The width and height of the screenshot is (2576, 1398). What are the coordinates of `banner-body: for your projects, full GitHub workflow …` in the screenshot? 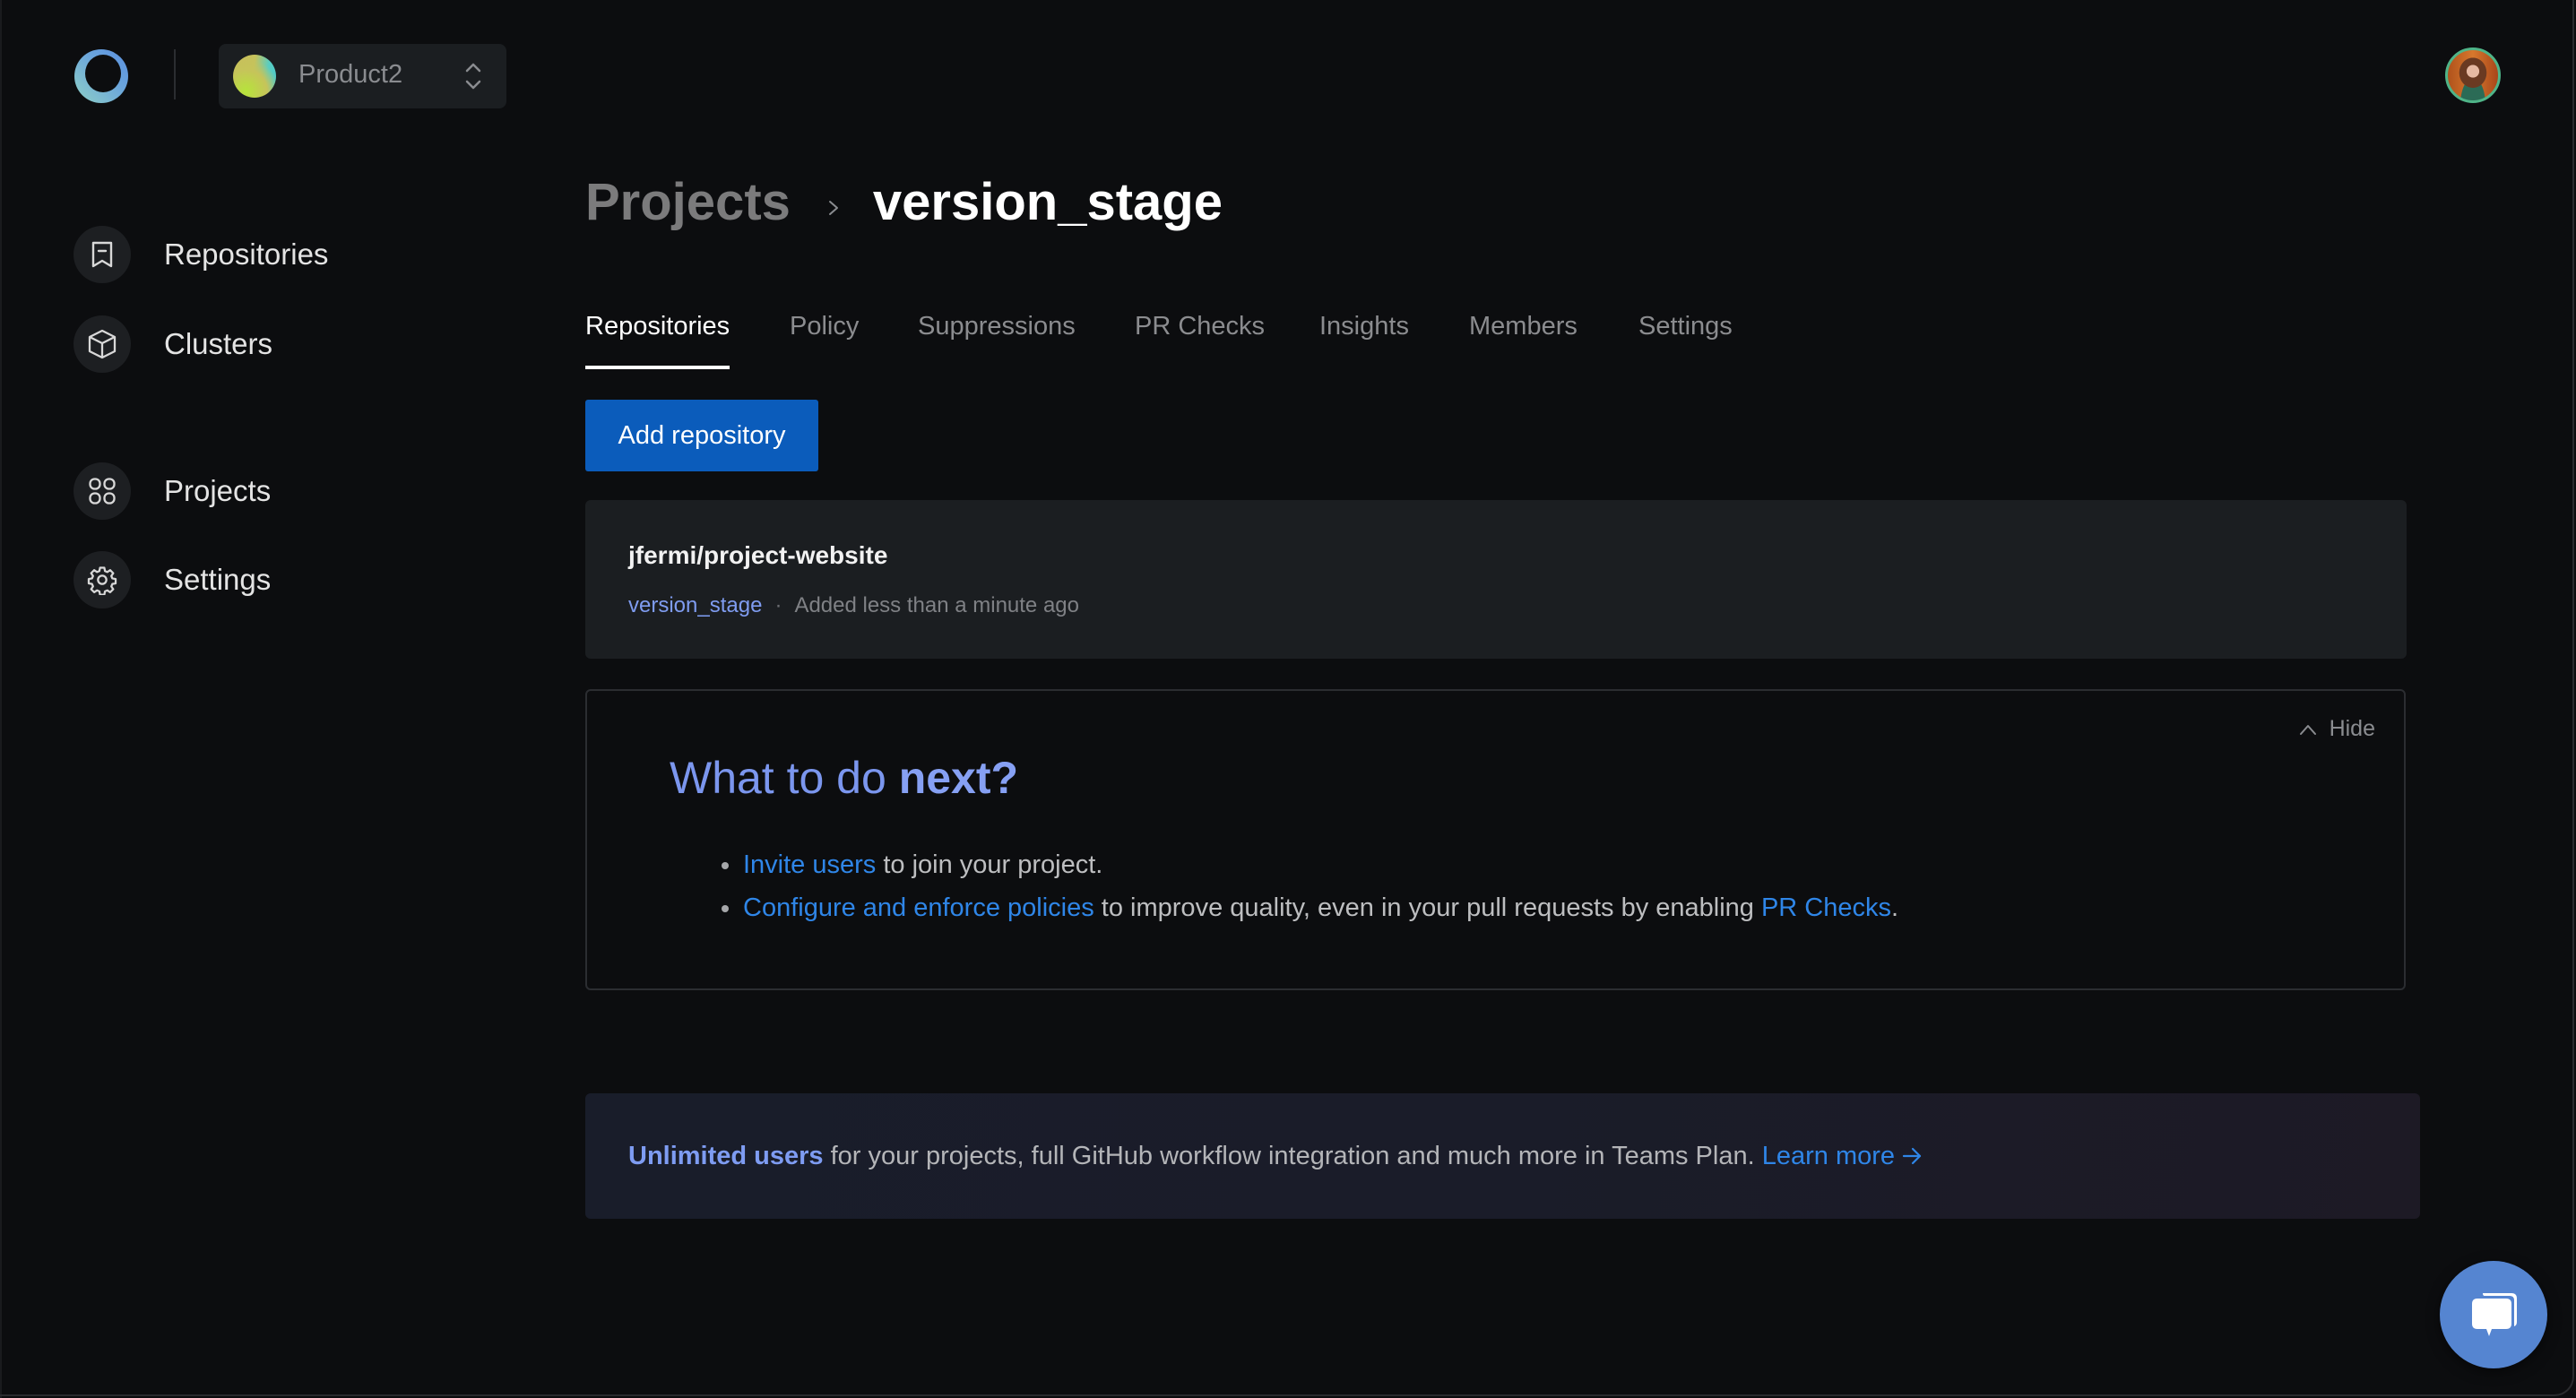 It's located at (1292, 1156).